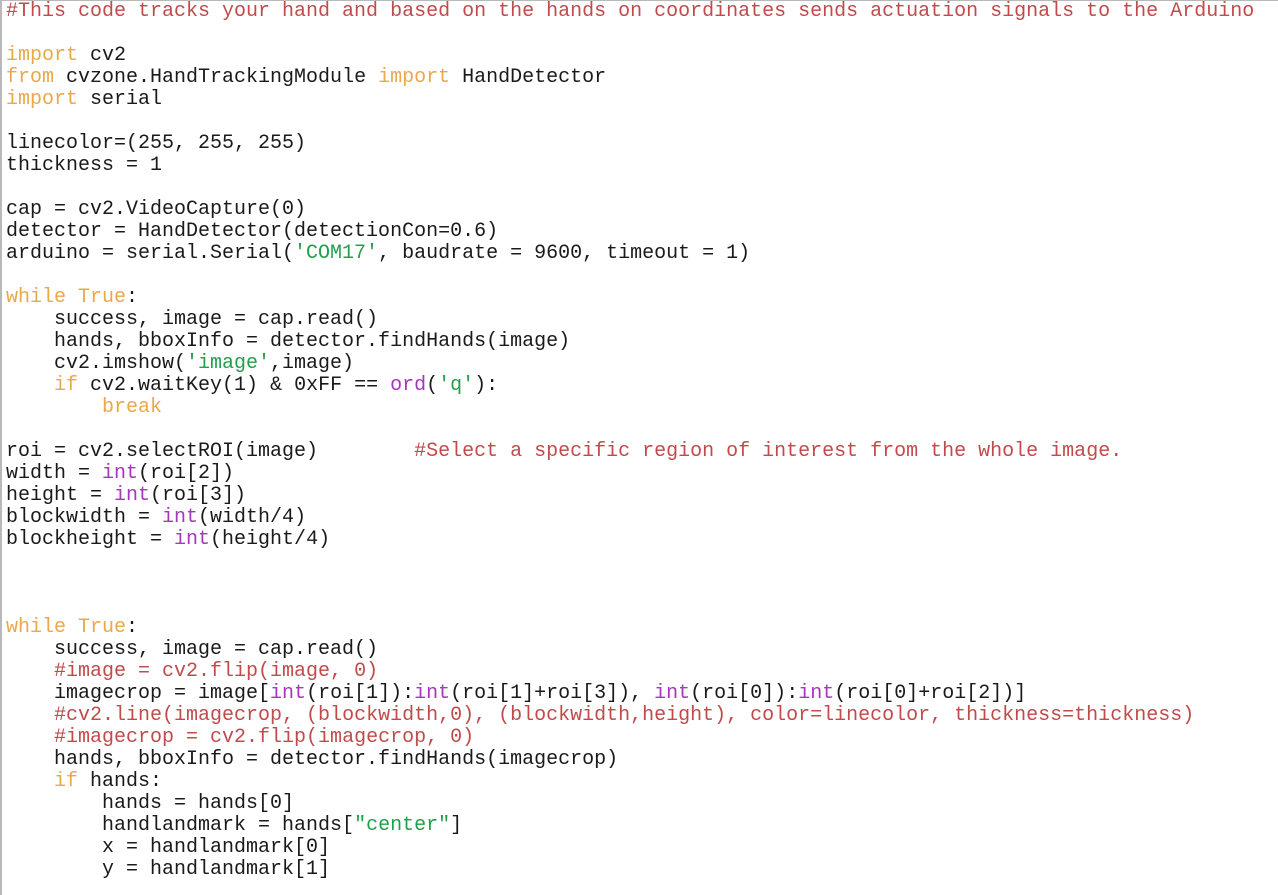 This screenshot has height=895, width=1278. Describe the element at coordinates (642, 672) in the screenshot. I see `code-line: #image = cv2.flip(image, 0)` at that location.